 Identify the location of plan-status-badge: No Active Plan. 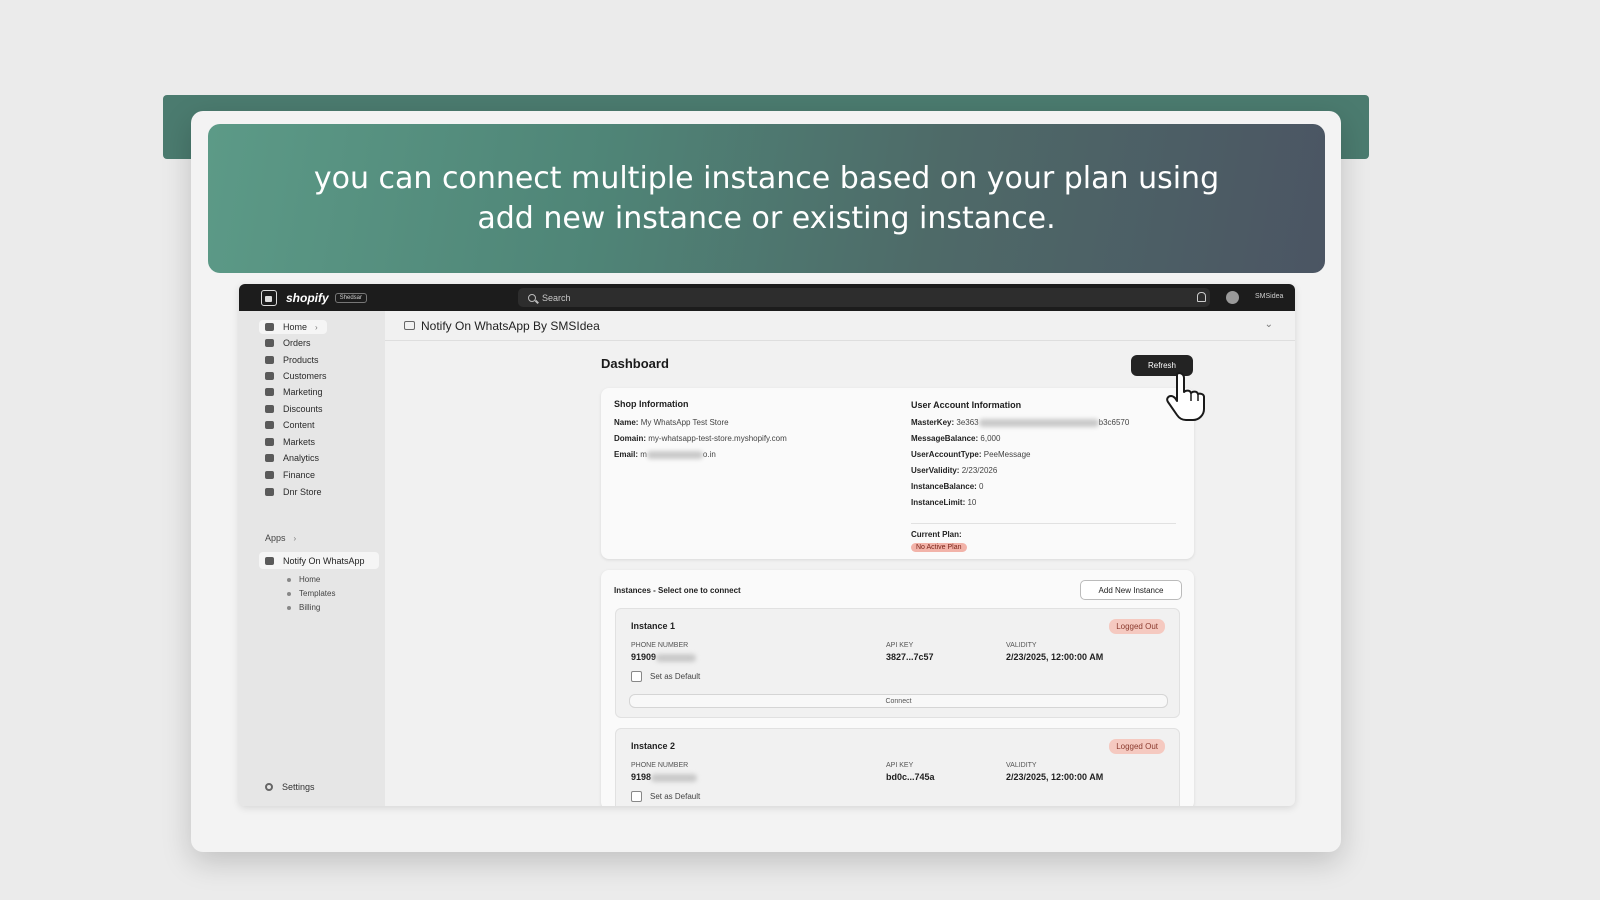
(939, 547).